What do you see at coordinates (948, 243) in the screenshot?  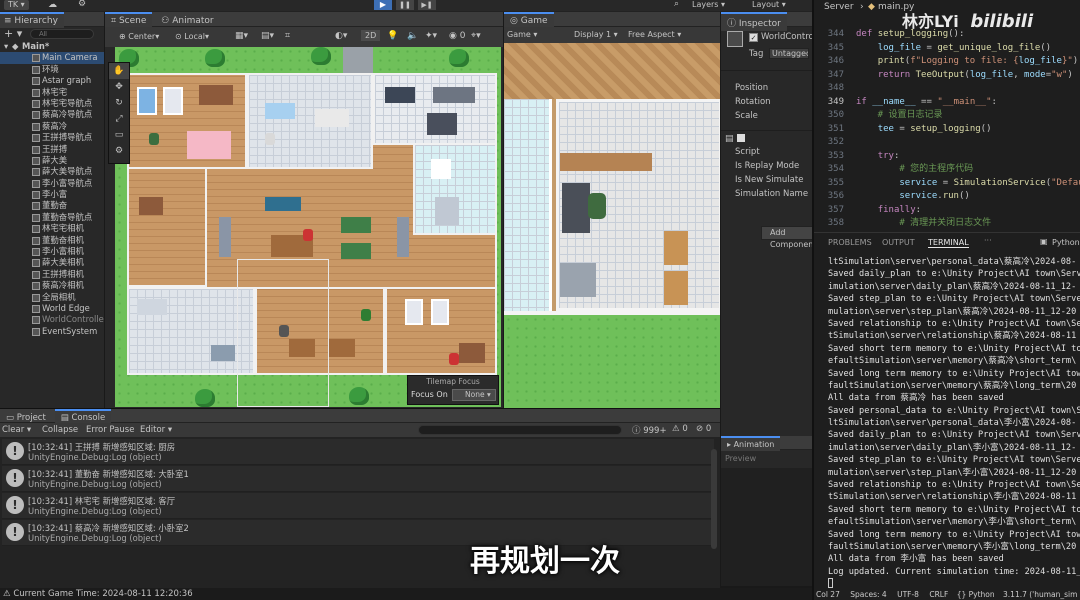 I see `tab-terminal: TERMINAL` at bounding box center [948, 243].